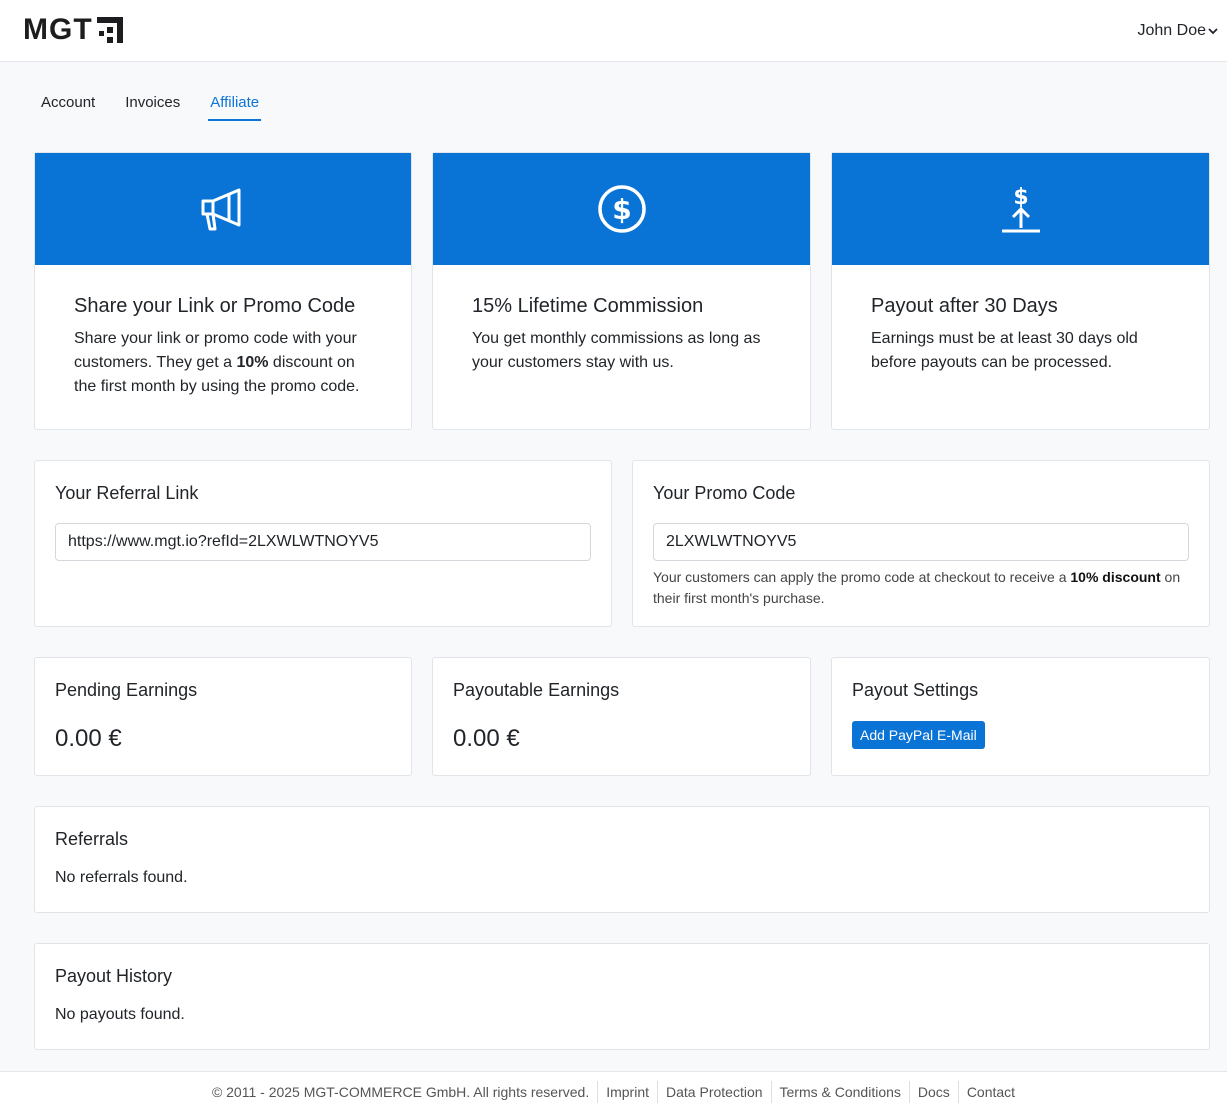 The height and width of the screenshot is (1112, 1227). I want to click on feature-banner, so click(223, 209).